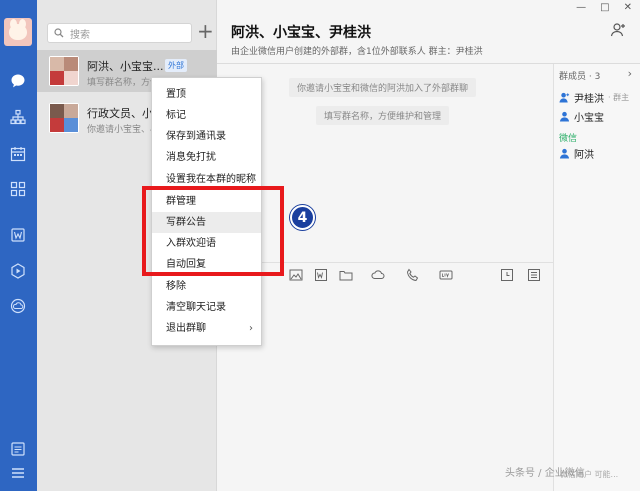 The width and height of the screenshot is (640, 491). Describe the element at coordinates (18, 271) in the screenshot. I see `hexagon-play-icon` at that location.